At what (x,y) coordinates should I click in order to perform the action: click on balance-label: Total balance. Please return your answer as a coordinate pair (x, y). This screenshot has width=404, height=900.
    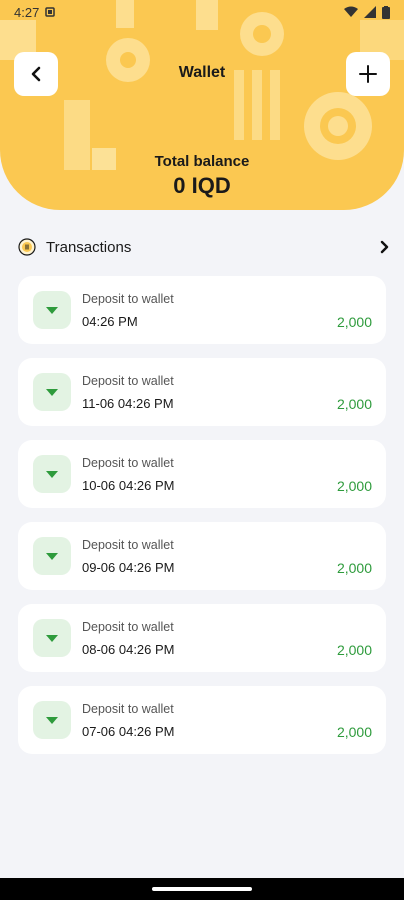
    Looking at the image, I should click on (202, 161).